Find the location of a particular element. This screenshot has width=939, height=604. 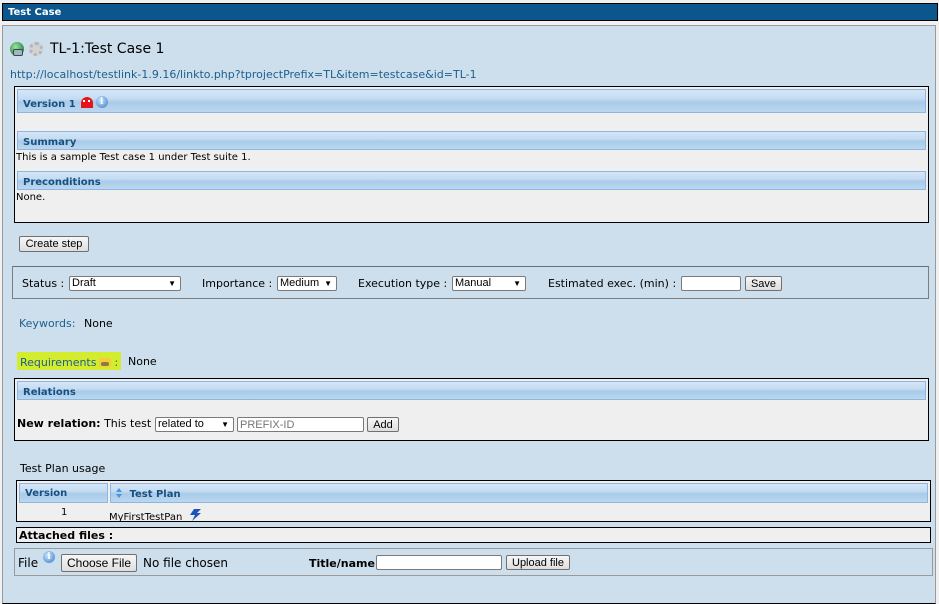

column-header-test-plan: Test Plan is located at coordinates (519, 493).